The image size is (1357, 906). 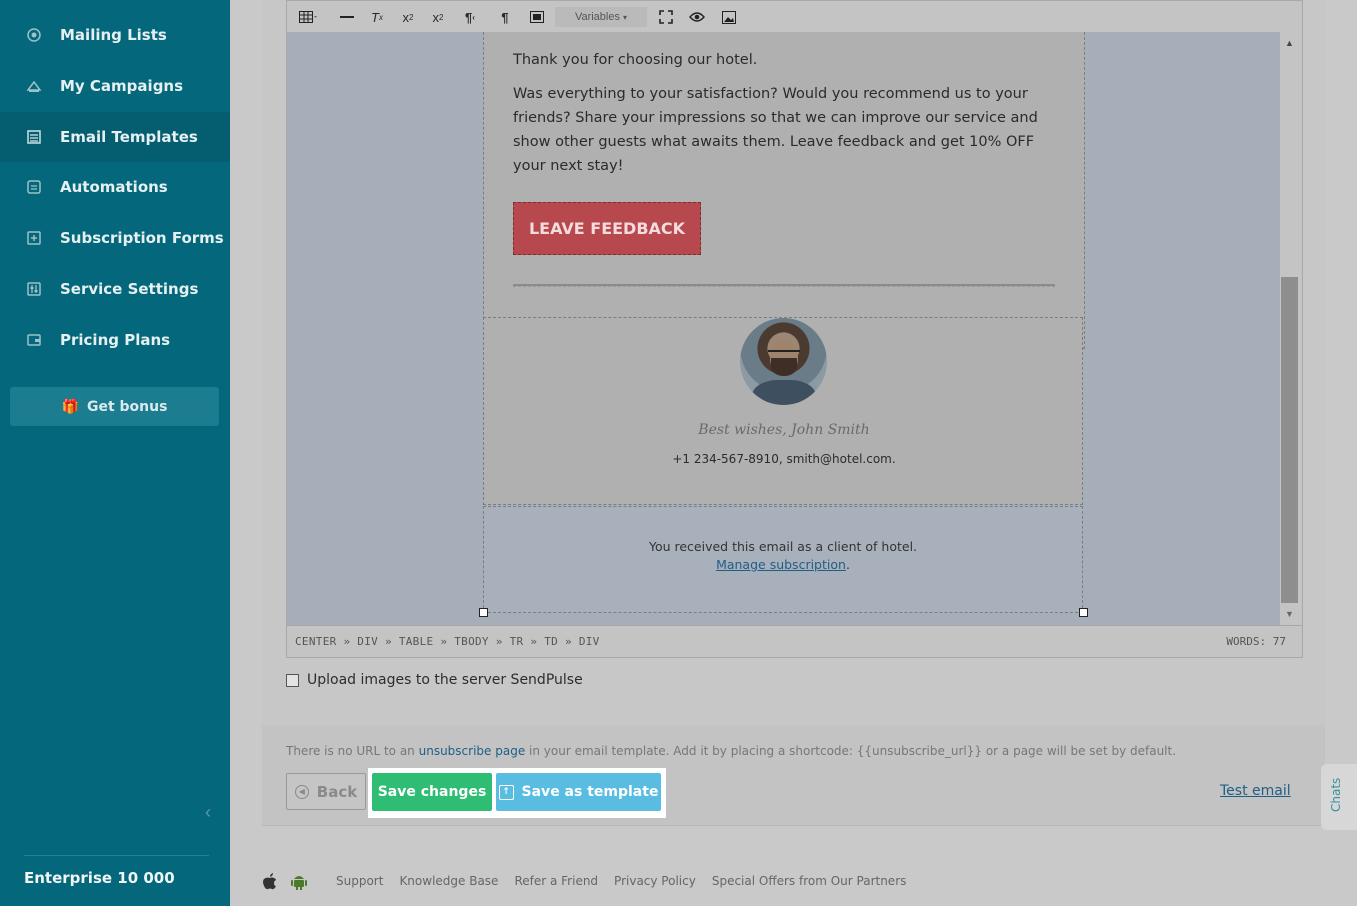 I want to click on leave-feedback-button: LEAVE FEEDBACK, so click(x=607, y=228).